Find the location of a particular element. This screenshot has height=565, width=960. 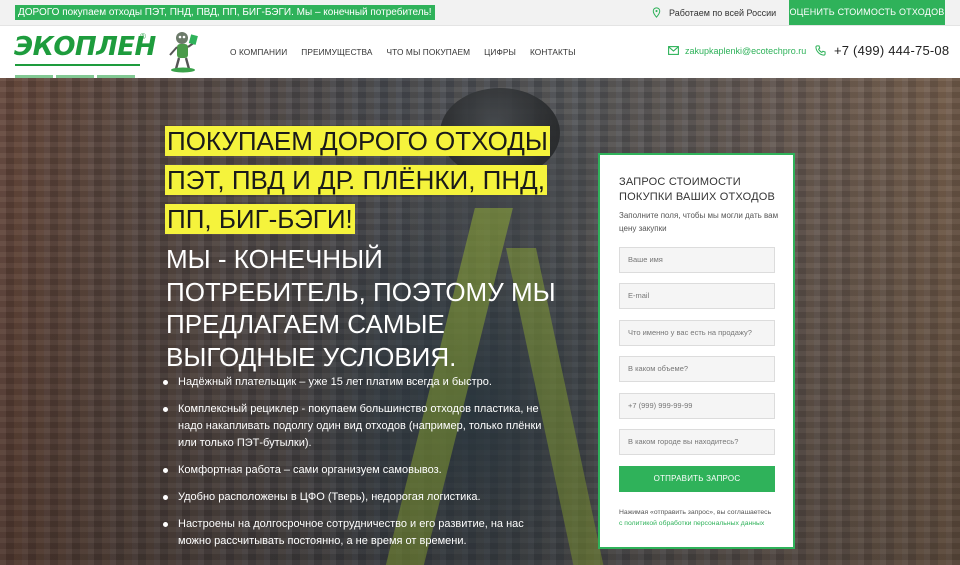

logo-tagline is located at coordinates (77, 71).